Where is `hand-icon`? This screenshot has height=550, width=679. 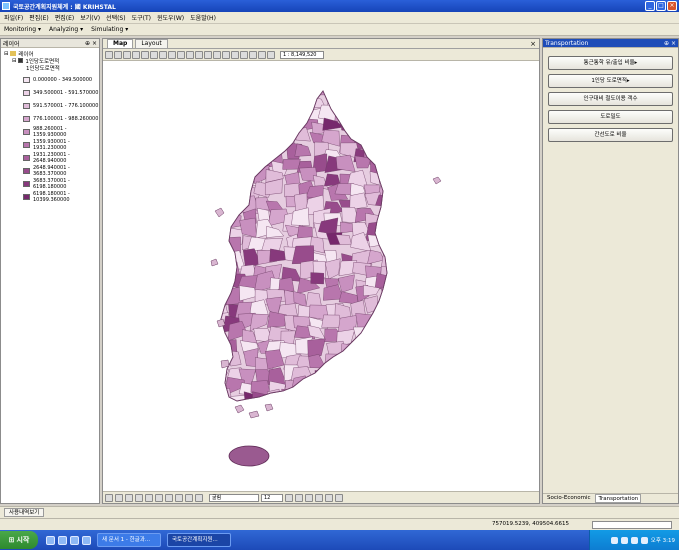
hand-icon is located at coordinates (199, 54).